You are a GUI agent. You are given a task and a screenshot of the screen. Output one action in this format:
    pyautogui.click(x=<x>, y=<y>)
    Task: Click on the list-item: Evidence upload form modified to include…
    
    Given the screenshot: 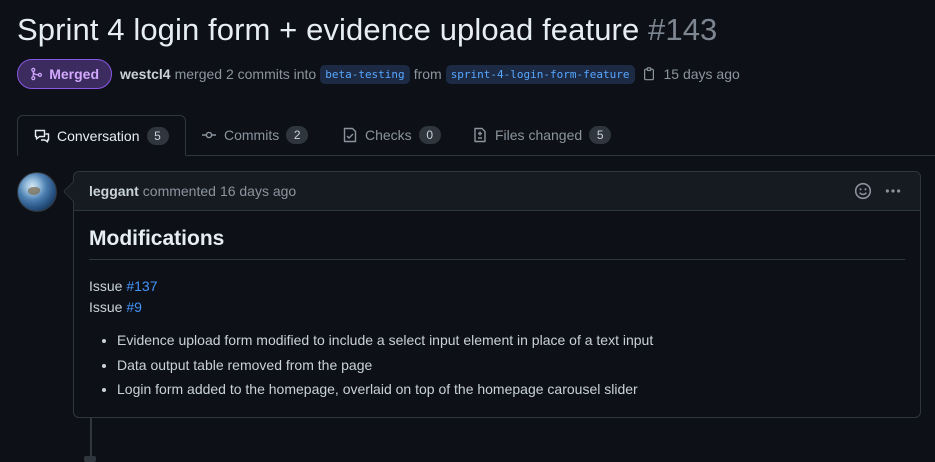 What is the action you would take?
    pyautogui.click(x=511, y=340)
    